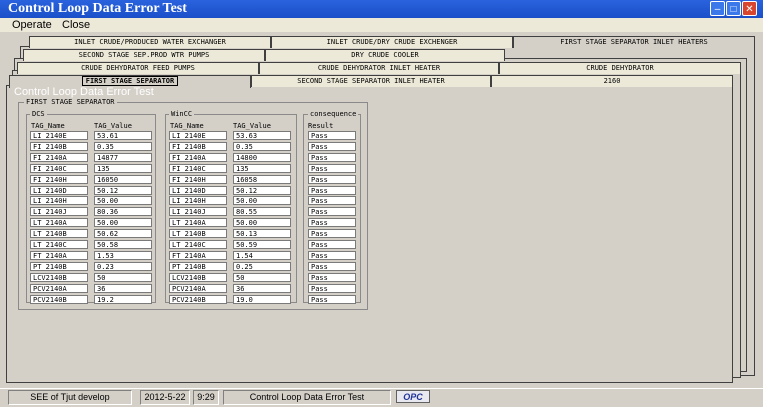 This screenshot has width=763, height=407. Describe the element at coordinates (749, 8) in the screenshot. I see `close-window-button: ✕` at that location.